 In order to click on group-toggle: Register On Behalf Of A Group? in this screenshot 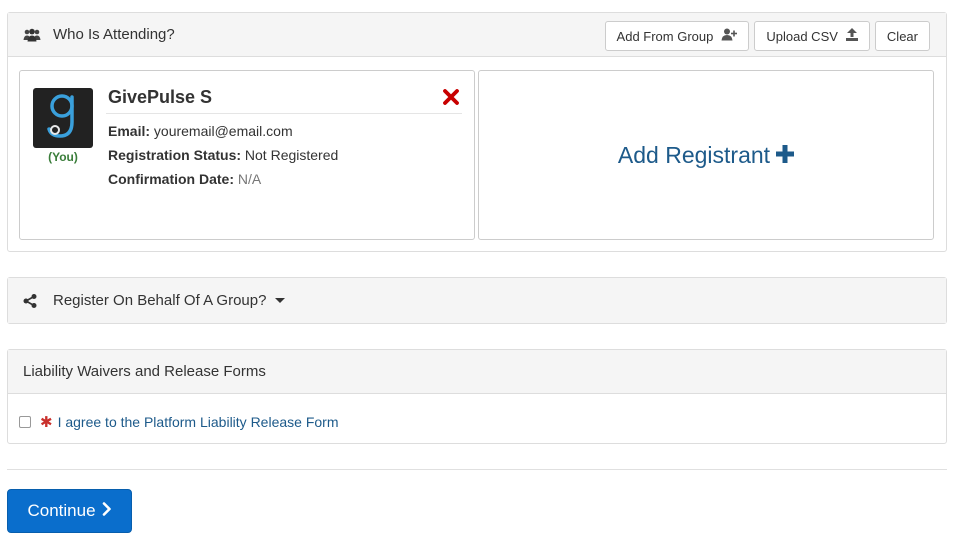, I will do `click(477, 300)`.